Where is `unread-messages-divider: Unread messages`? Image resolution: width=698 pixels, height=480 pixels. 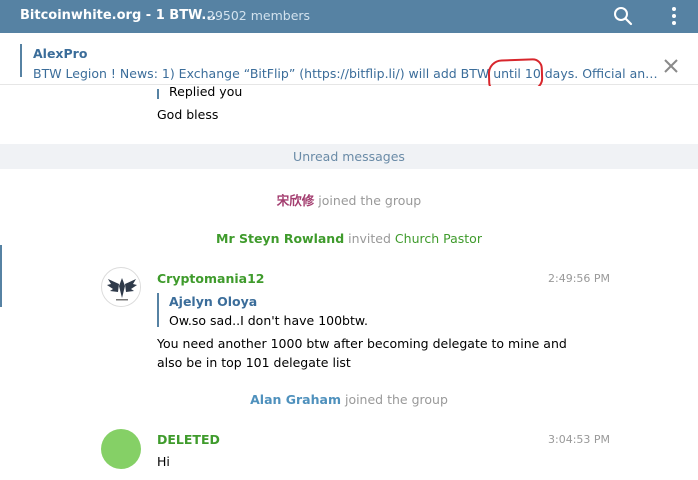
unread-messages-divider: Unread messages is located at coordinates (349, 156).